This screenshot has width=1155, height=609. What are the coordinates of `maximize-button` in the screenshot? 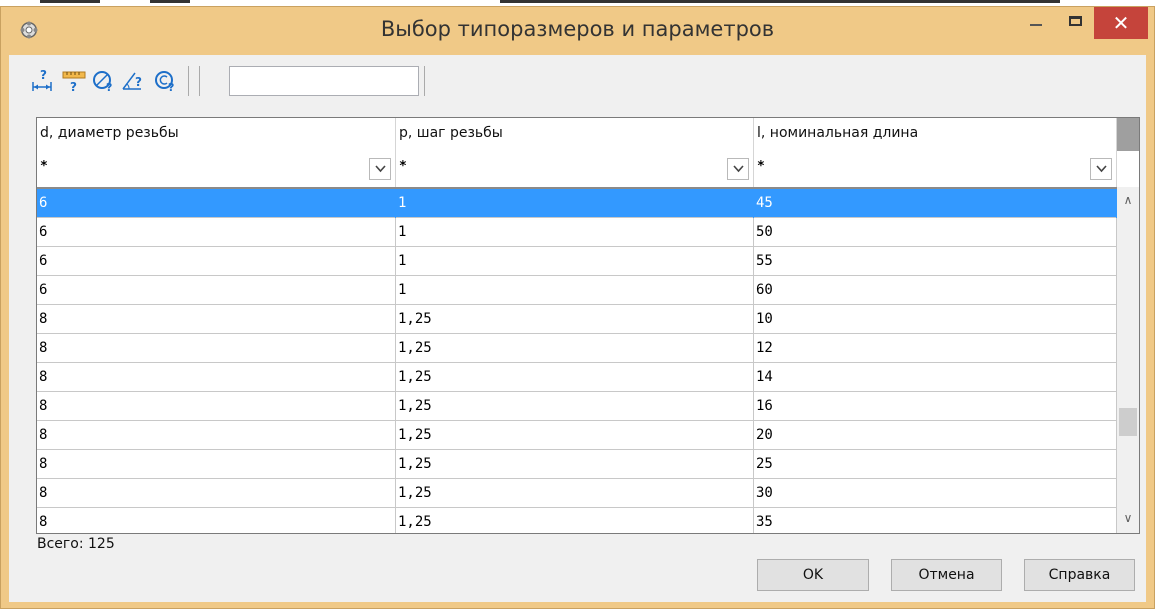 It's located at (1077, 22).